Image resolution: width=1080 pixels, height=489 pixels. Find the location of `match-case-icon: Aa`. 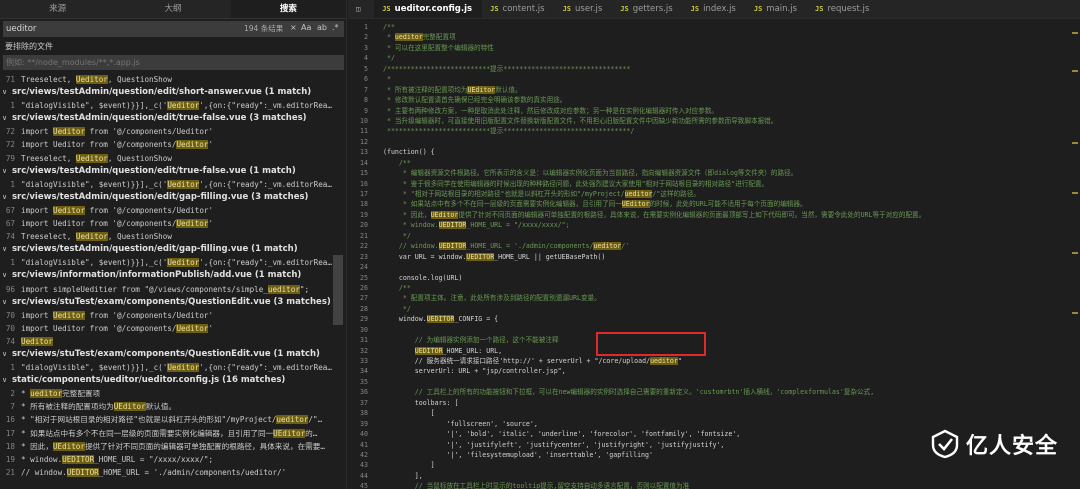

match-case-icon: Aa is located at coordinates (306, 27).